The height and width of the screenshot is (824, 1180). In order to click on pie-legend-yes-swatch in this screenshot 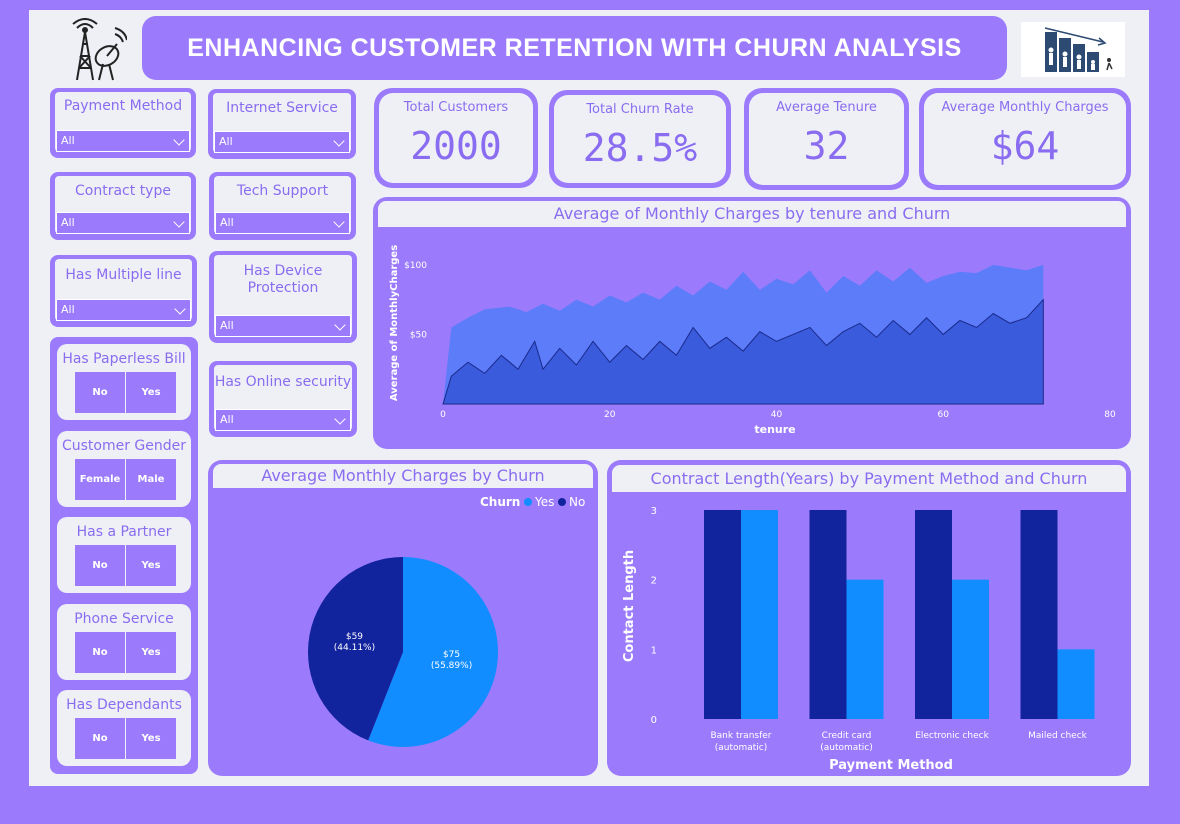, I will do `click(528, 502)`.